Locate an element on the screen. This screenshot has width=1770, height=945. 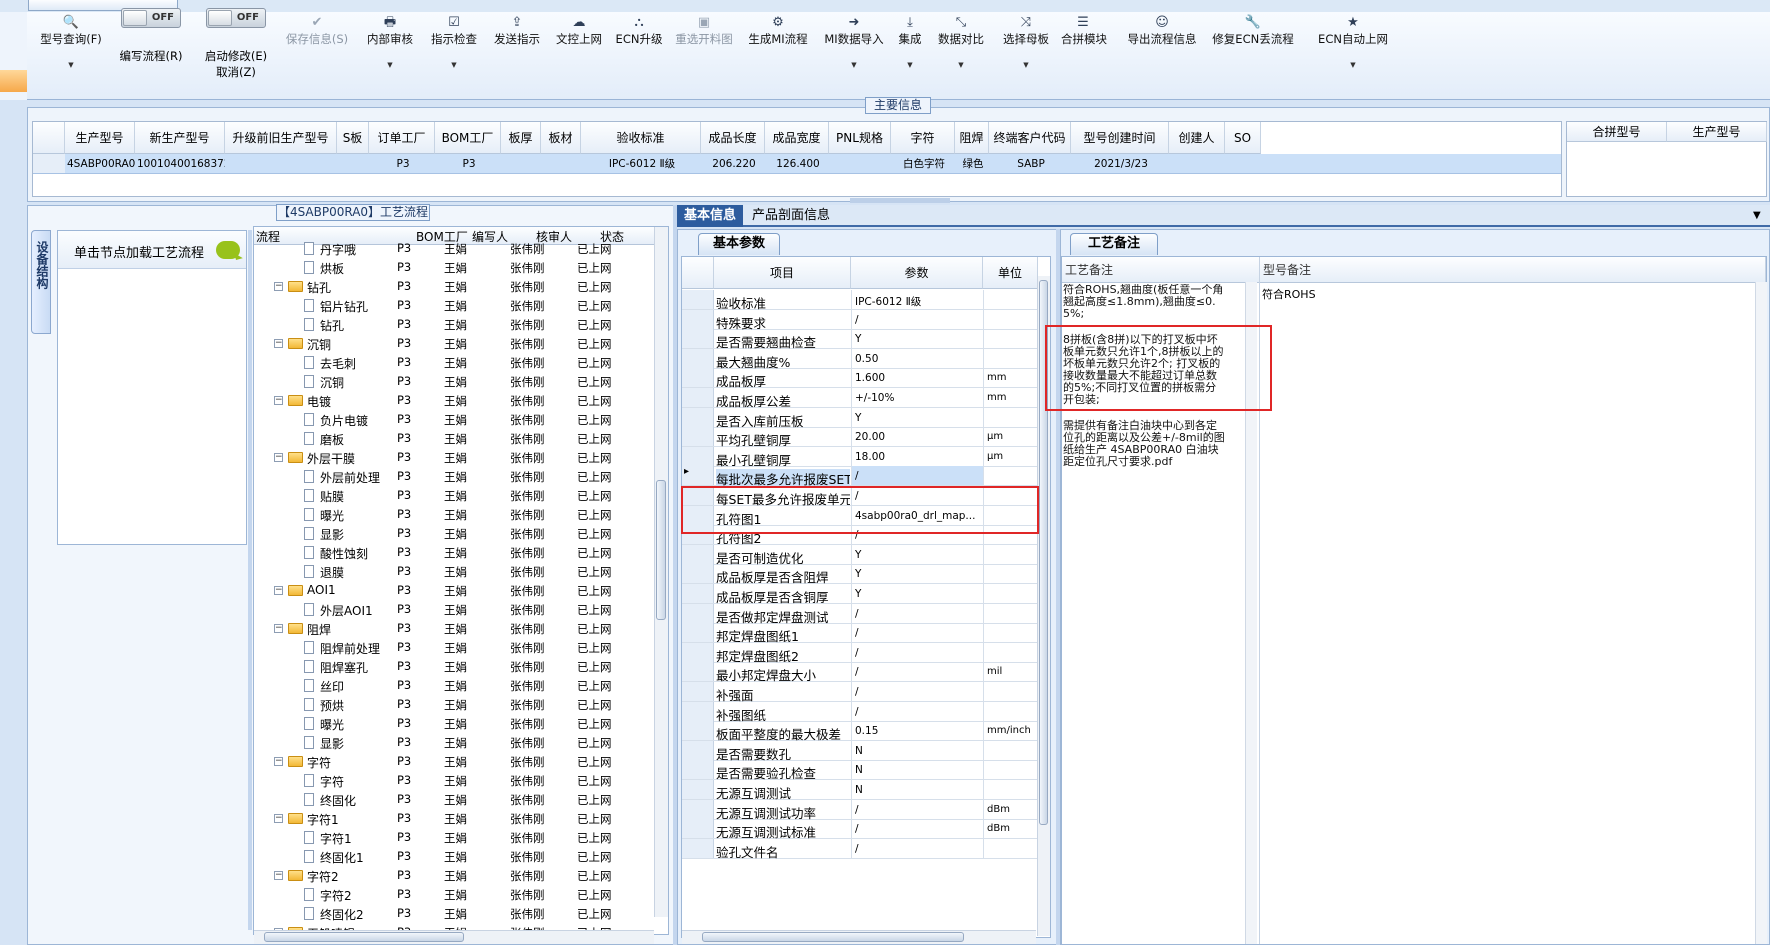
tree-row: 钻孔 P3 王娟 张伟刚 已上网 is located at coordinates (454, 324).